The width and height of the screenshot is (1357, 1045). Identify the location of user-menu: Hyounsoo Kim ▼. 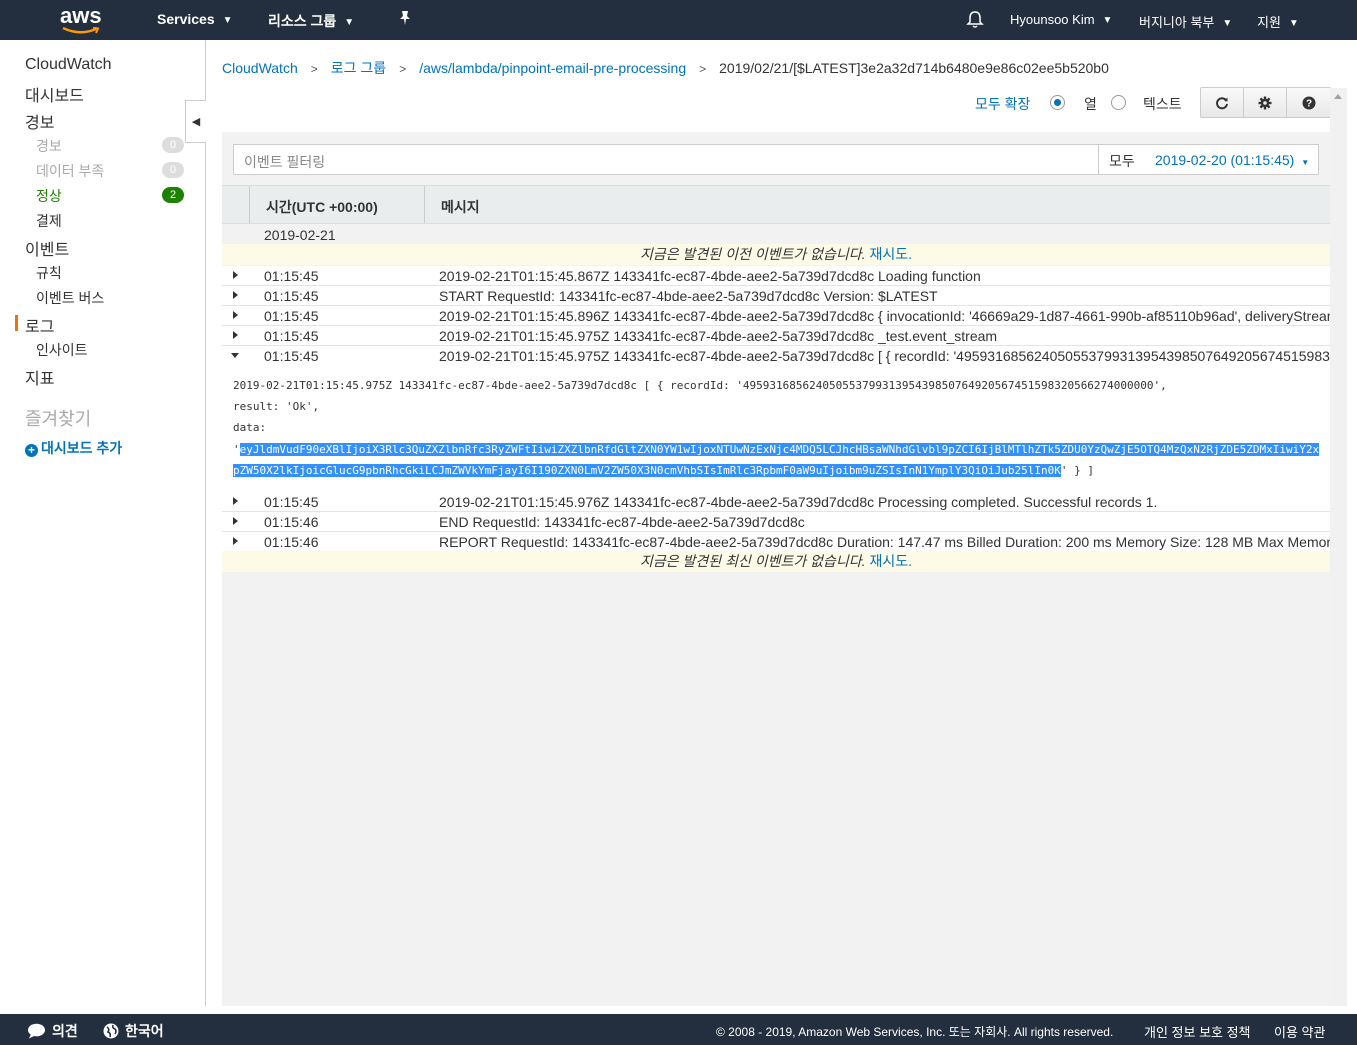
(1061, 19).